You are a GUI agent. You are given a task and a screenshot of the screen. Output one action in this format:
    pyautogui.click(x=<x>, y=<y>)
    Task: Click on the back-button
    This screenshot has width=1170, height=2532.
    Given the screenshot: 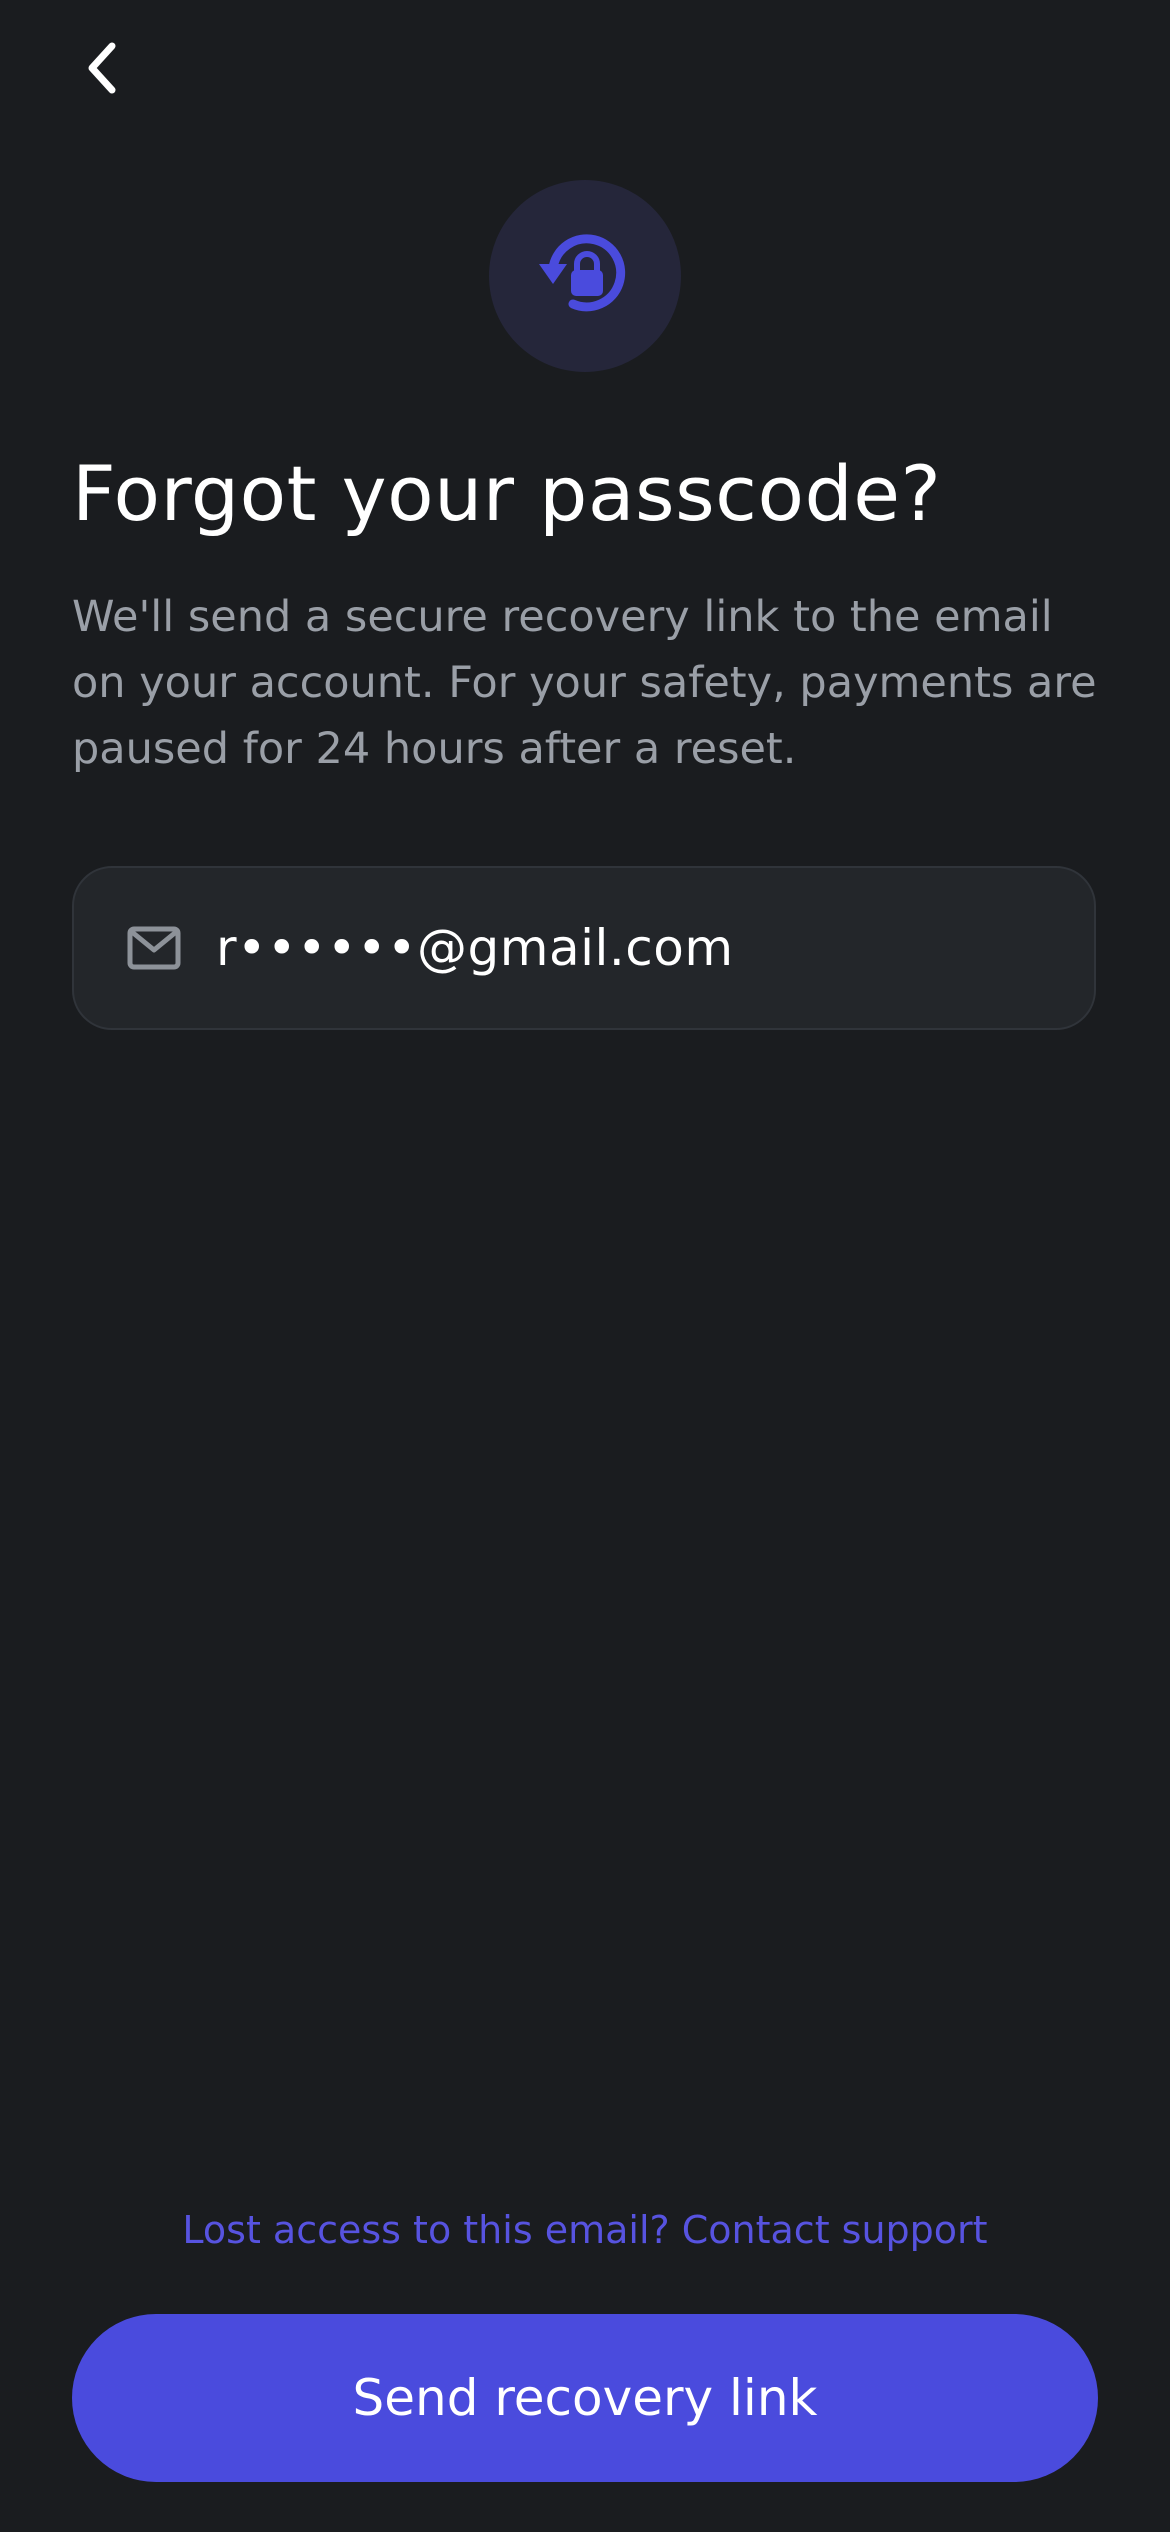 What is the action you would take?
    pyautogui.click(x=102, y=70)
    